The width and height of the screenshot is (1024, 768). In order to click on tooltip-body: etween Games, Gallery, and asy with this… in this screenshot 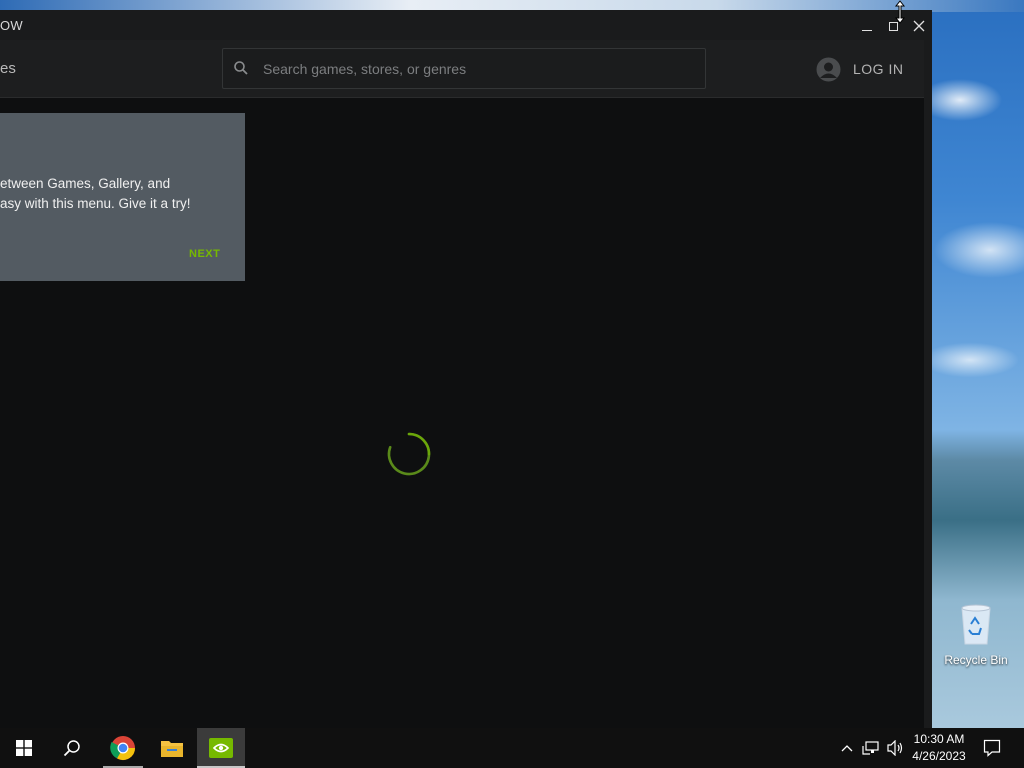, I will do `click(115, 194)`.